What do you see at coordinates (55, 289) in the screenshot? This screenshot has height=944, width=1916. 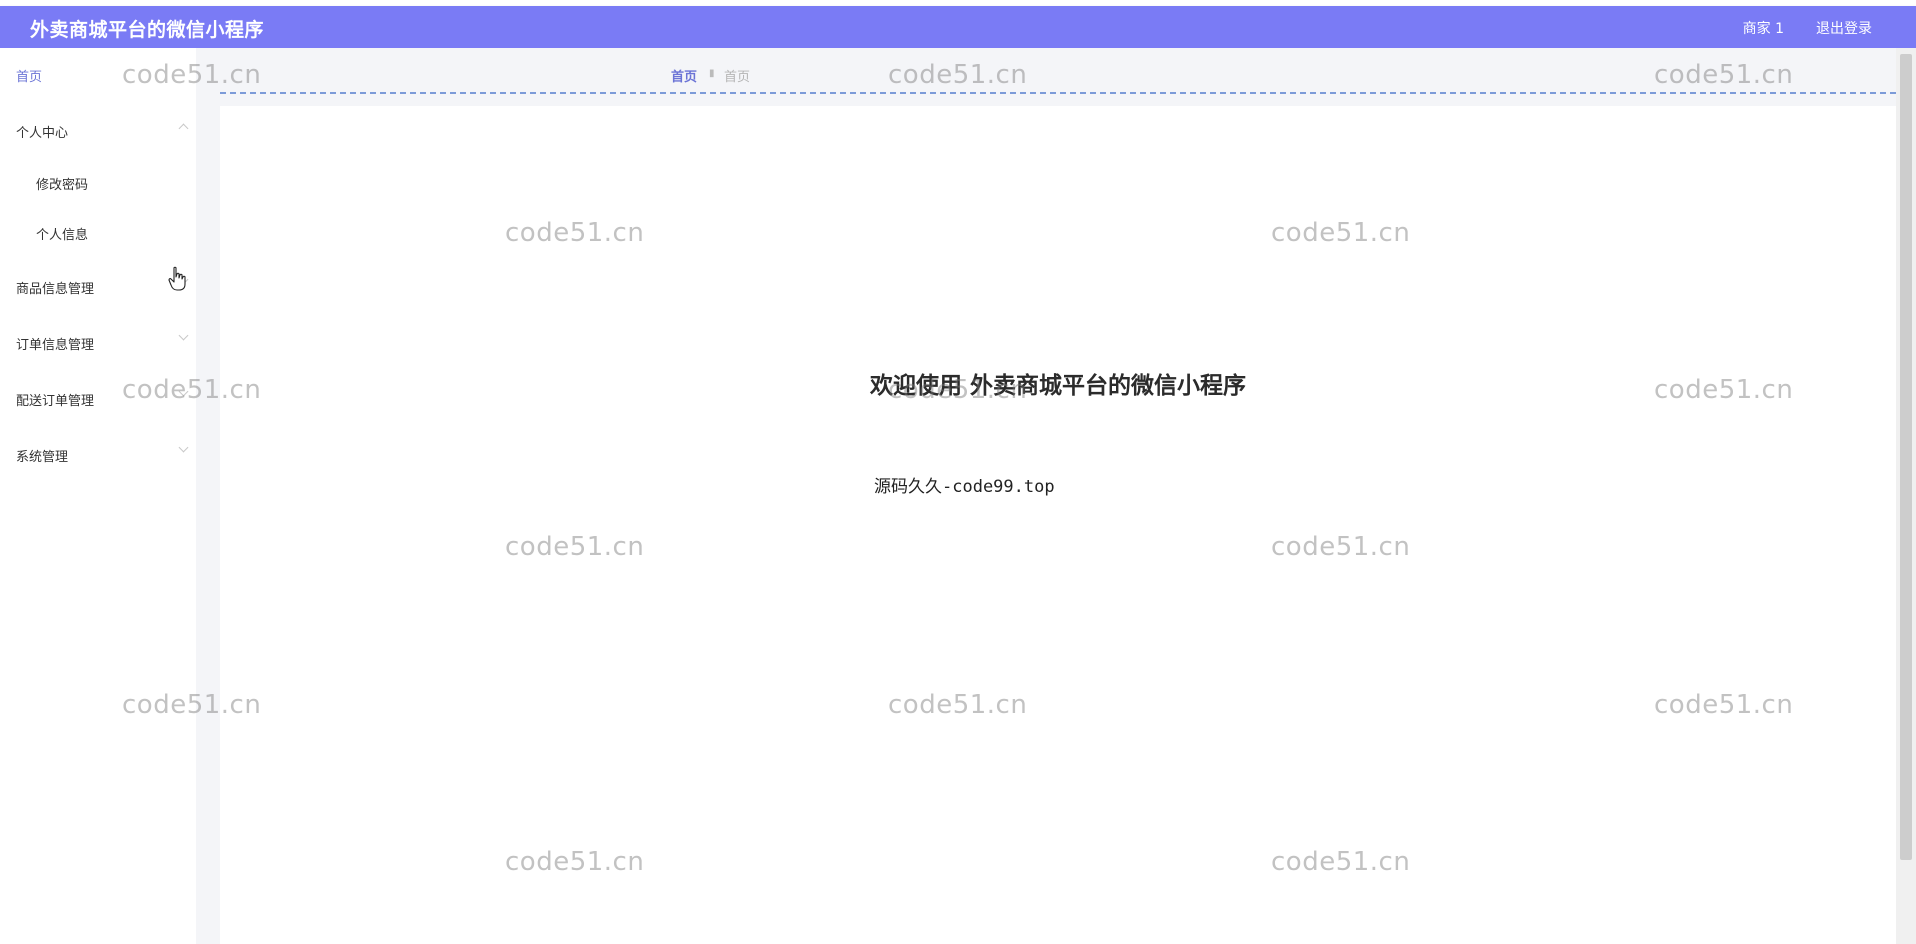 I see `sidebar-item-label: 商品信息管理` at bounding box center [55, 289].